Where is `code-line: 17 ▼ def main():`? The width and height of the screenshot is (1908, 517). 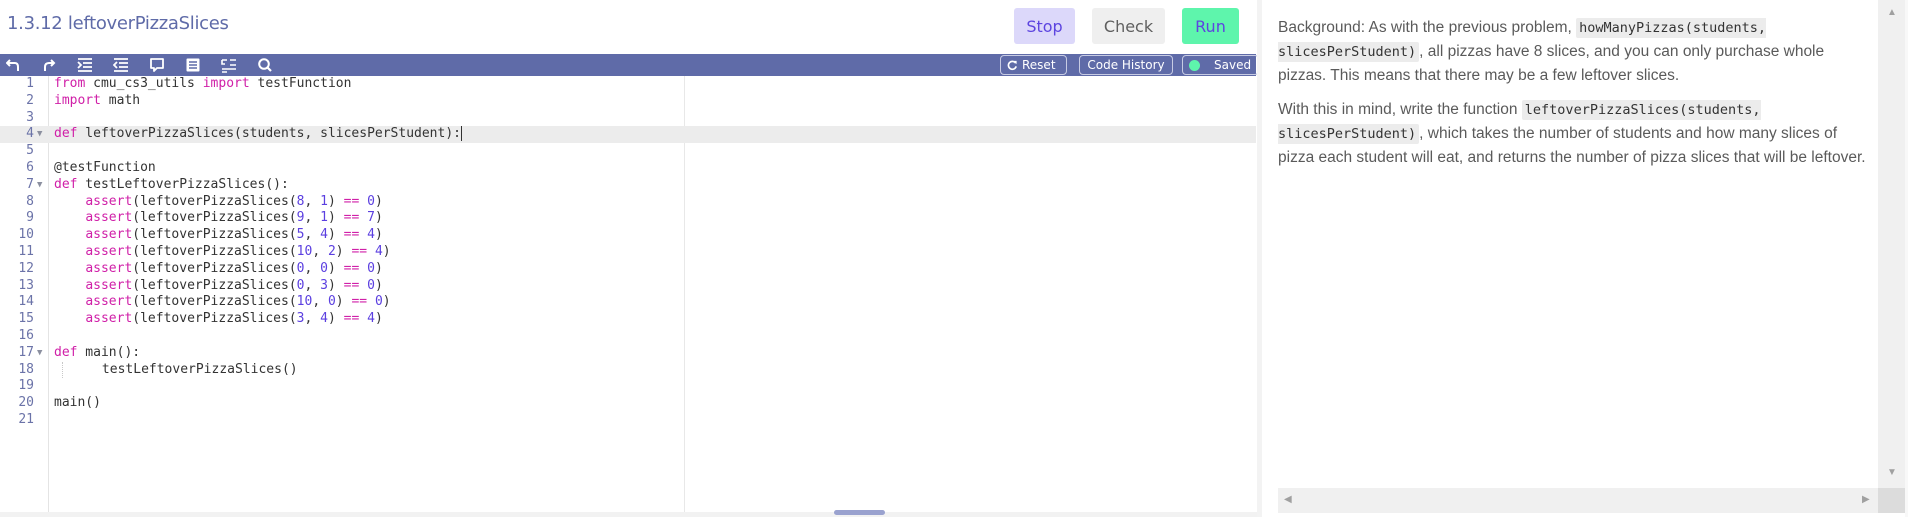 code-line: 17 ▼ def main(): is located at coordinates (628, 353).